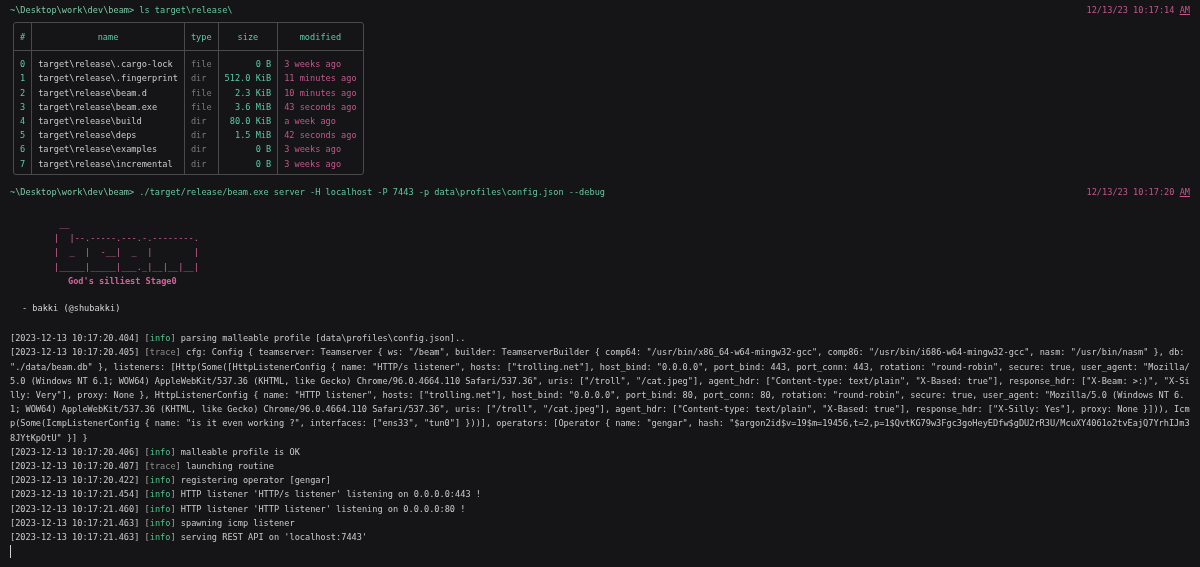 The image size is (1200, 567). Describe the element at coordinates (107, 121) in the screenshot. I see `table-cell: target\release\build` at that location.